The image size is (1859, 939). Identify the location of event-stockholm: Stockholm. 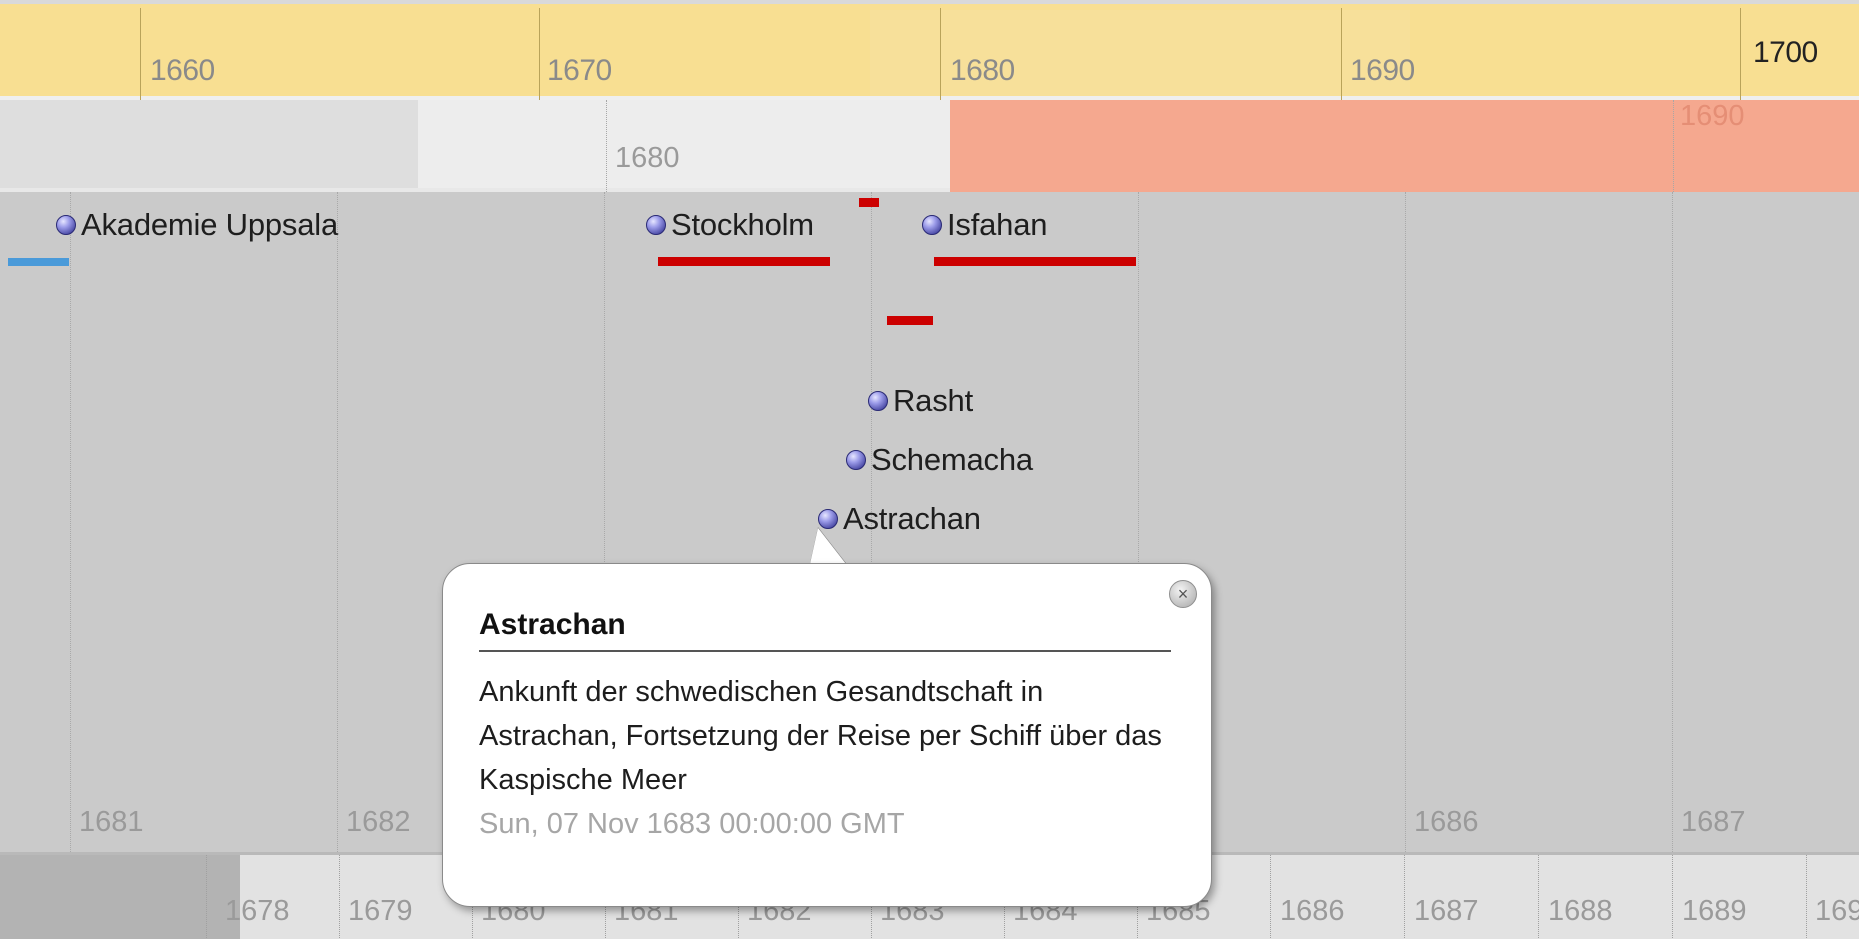
(730, 225).